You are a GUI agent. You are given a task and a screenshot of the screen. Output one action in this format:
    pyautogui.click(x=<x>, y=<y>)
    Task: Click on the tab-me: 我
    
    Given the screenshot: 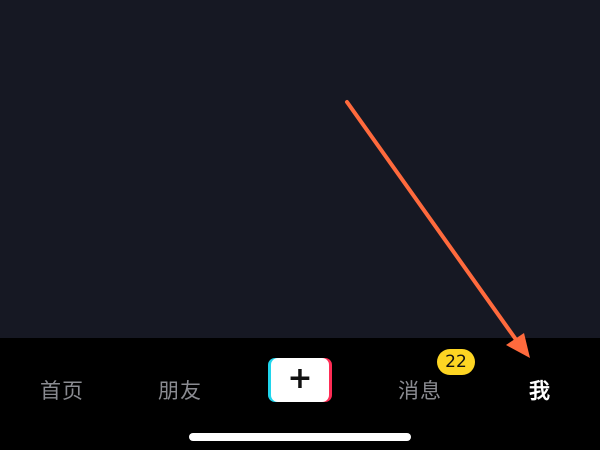 What is the action you would take?
    pyautogui.click(x=540, y=390)
    